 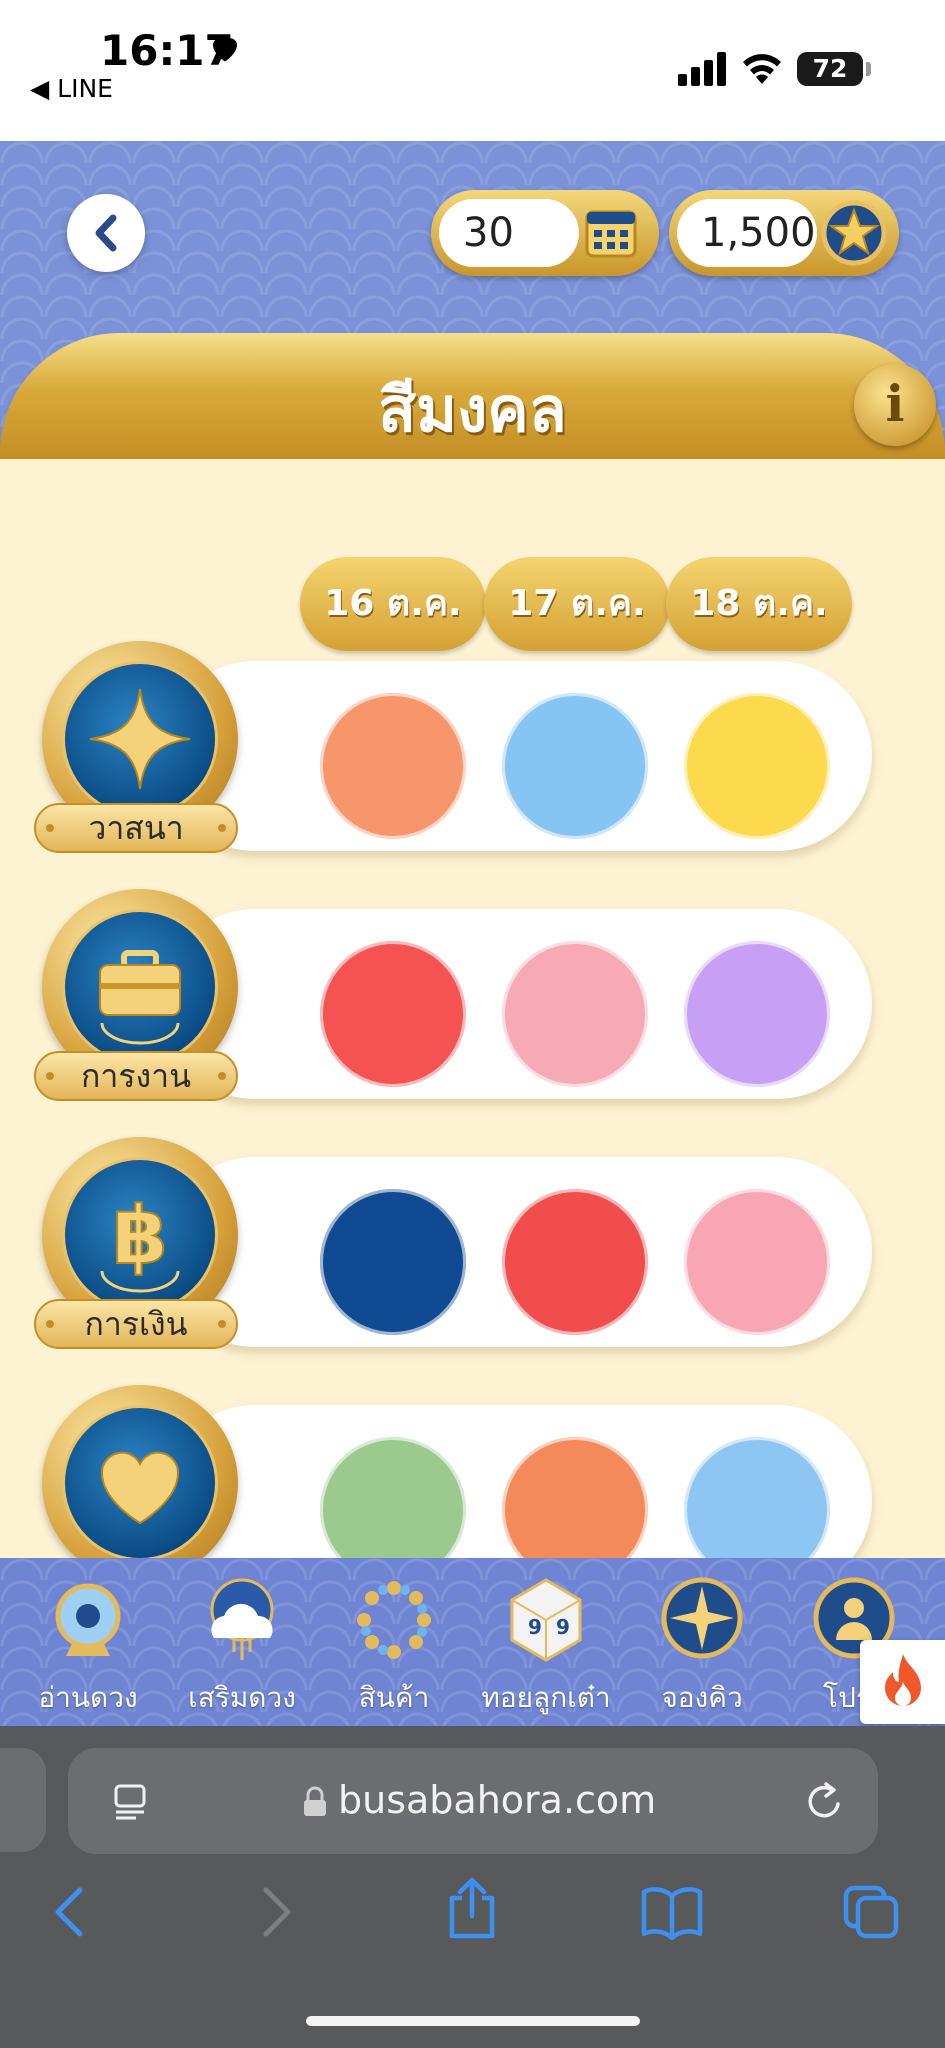 I want to click on coin-balance: 1,500, so click(x=784, y=233).